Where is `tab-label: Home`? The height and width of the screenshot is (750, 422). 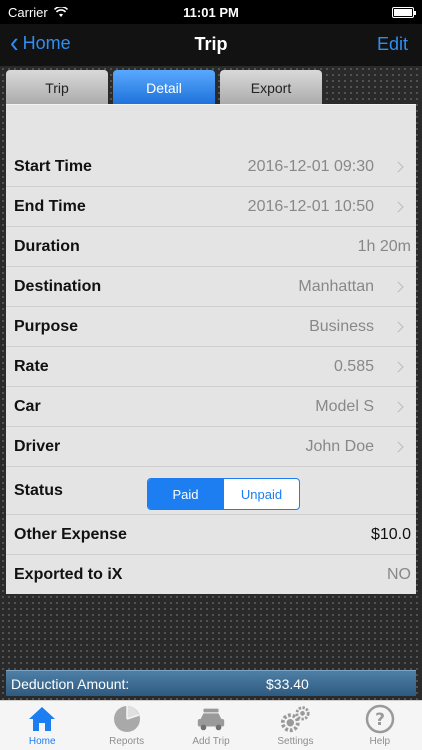 tab-label: Home is located at coordinates (42, 741).